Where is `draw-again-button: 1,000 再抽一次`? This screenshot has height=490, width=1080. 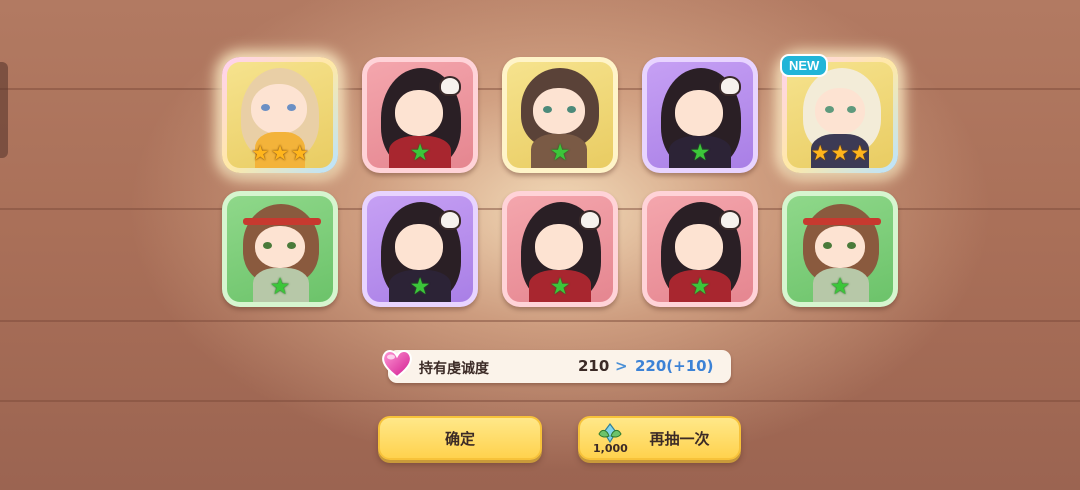
draw-again-button: 1,000 再抽一次 is located at coordinates (659, 438).